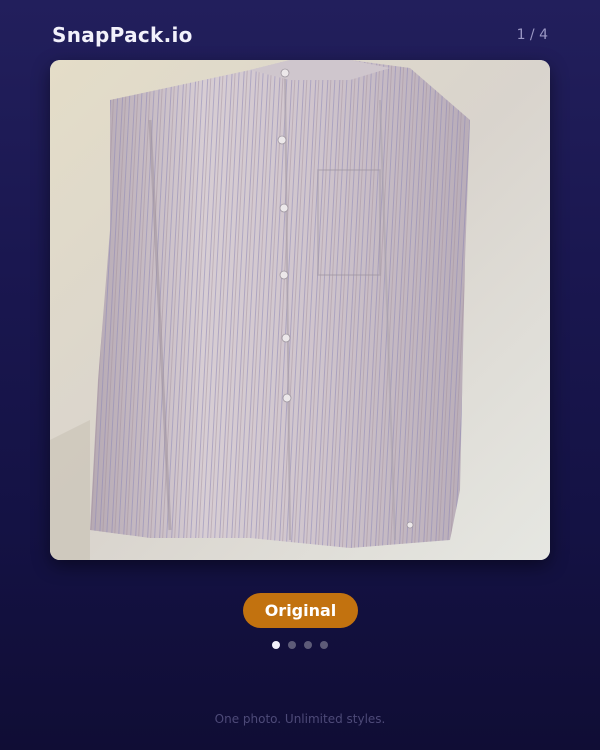 This screenshot has width=600, height=750. I want to click on tagline: One photo. Unlimited styles., so click(300, 719).